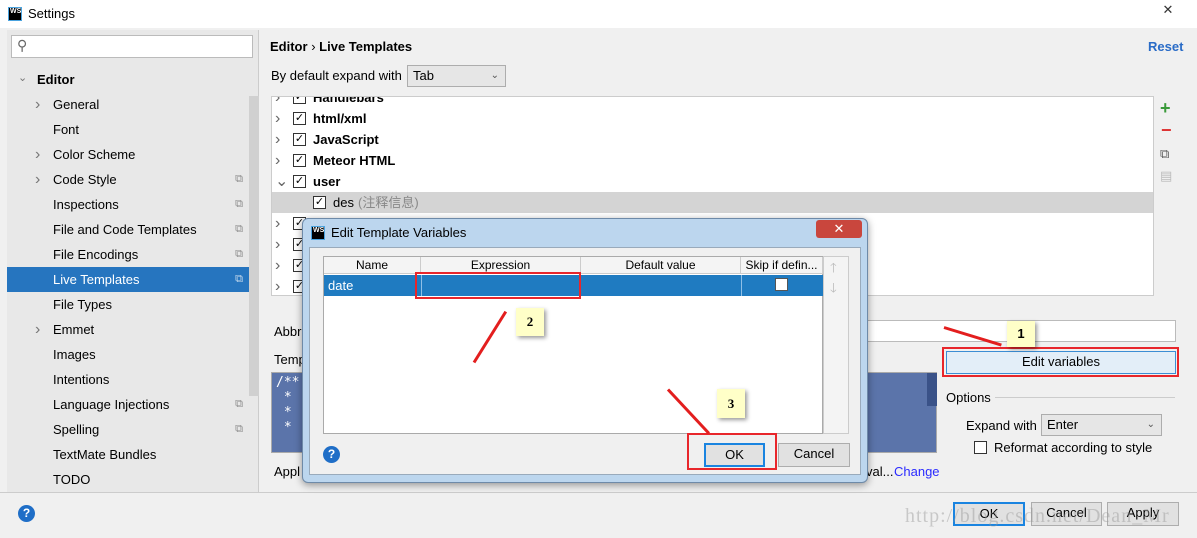 Image resolution: width=1197 pixels, height=538 pixels. I want to click on dialog-help-icon: ?, so click(331, 454).